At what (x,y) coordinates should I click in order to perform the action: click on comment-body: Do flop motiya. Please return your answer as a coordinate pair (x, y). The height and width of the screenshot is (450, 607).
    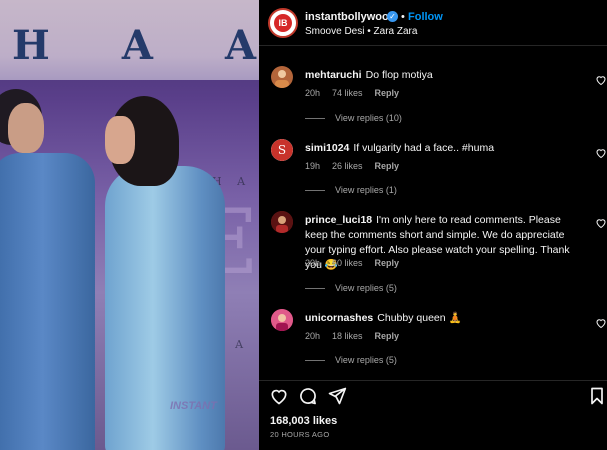
    Looking at the image, I should click on (399, 75).